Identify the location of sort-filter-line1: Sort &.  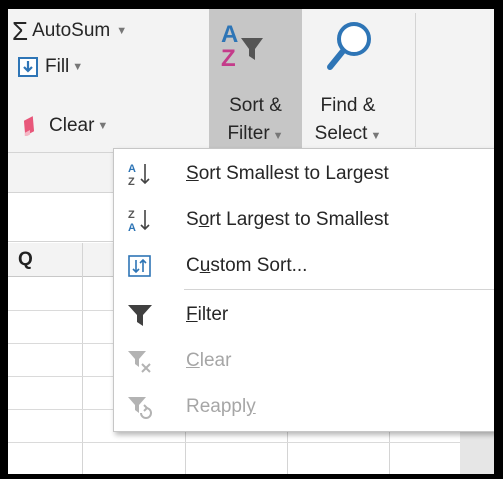
(255, 105).